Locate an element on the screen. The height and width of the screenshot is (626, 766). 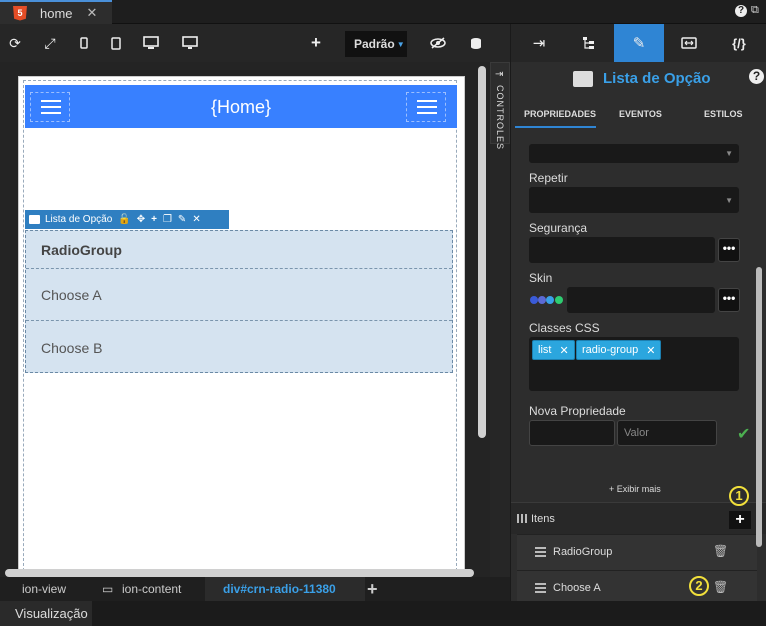
css-class-chip: radio-group ✕ is located at coordinates (619, 350).